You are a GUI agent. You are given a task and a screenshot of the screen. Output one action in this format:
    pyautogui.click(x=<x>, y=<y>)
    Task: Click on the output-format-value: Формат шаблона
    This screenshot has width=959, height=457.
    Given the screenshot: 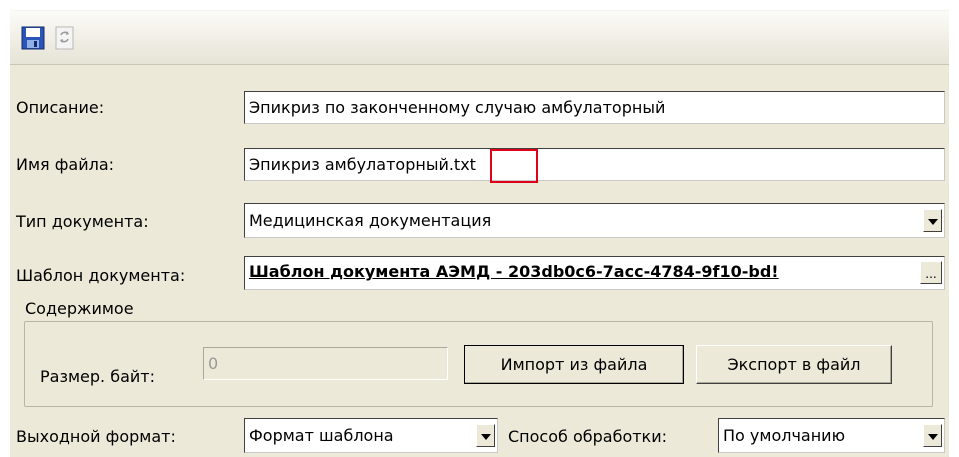 What is the action you would take?
    pyautogui.click(x=321, y=435)
    